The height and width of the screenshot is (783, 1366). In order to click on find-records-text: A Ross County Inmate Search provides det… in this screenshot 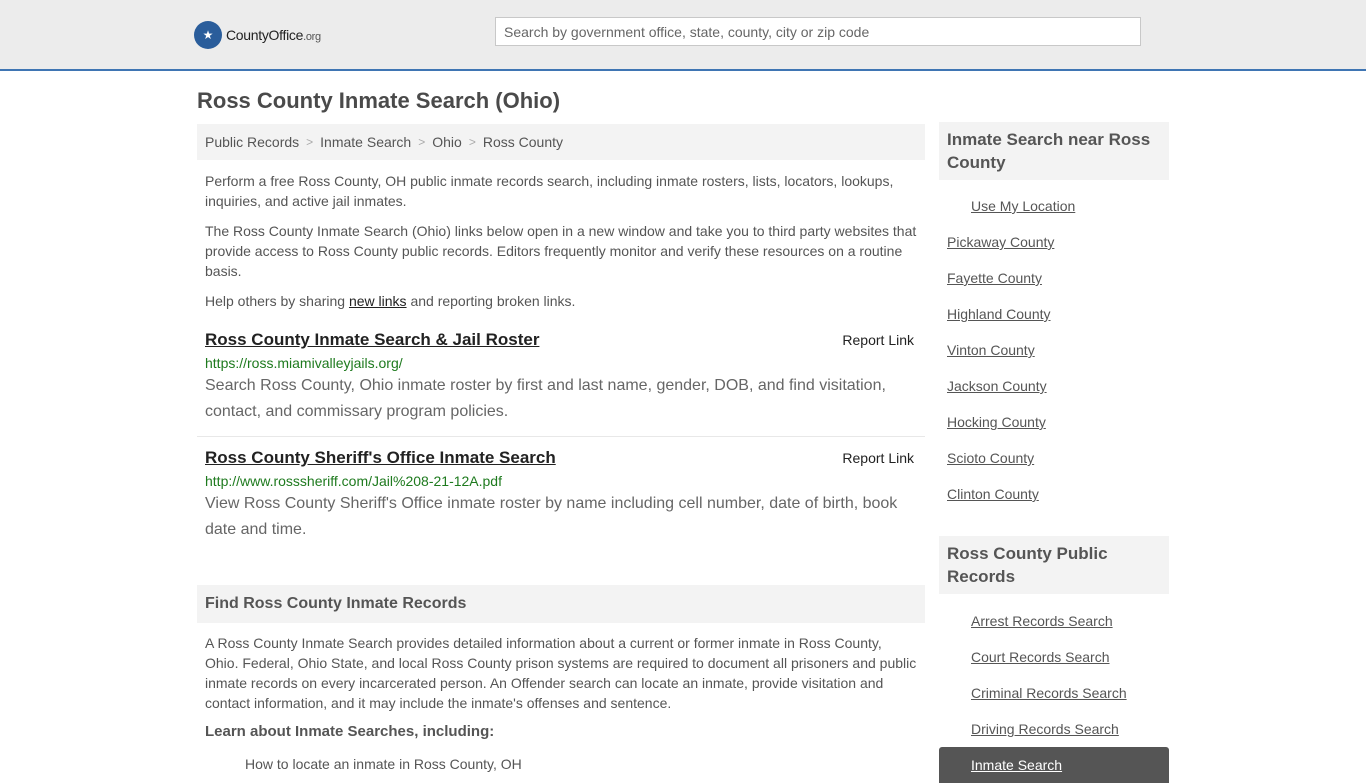, I will do `click(561, 673)`.